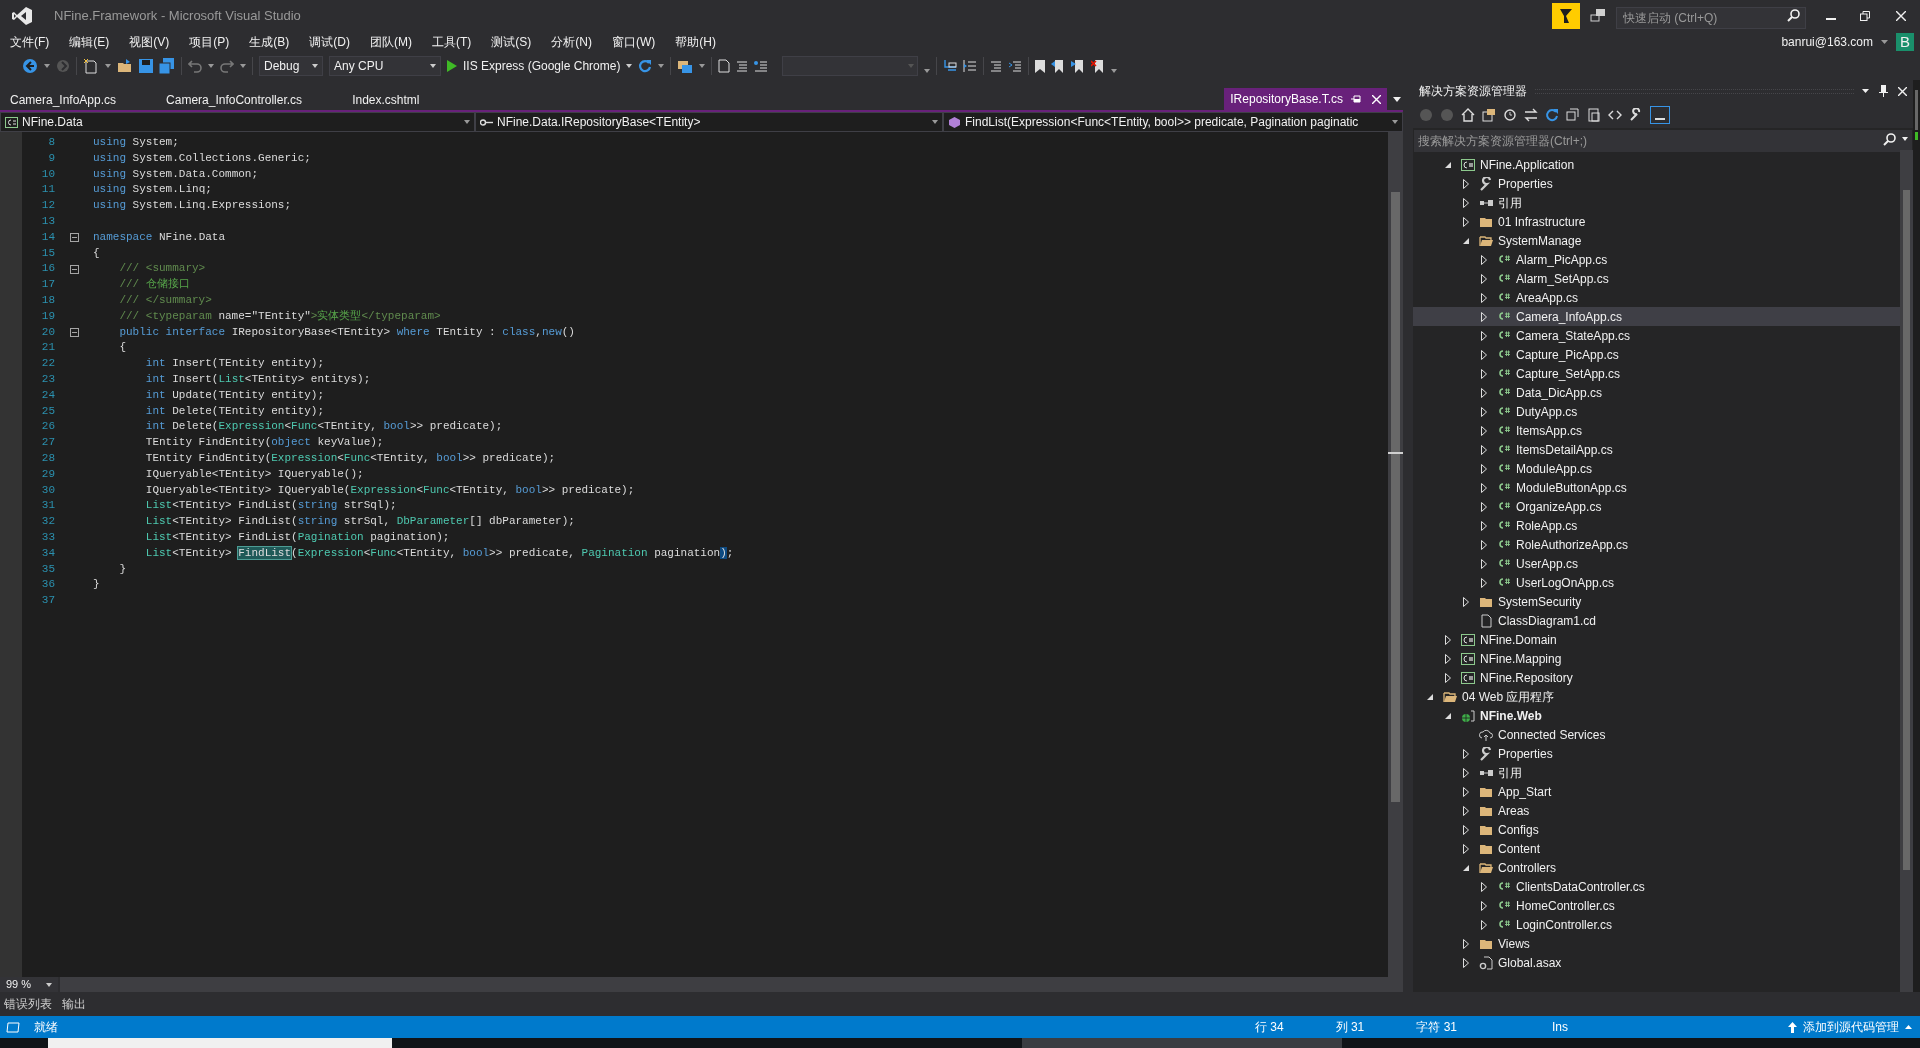 The width and height of the screenshot is (1920, 1048). Describe the element at coordinates (237, 122) in the screenshot. I see `navigation-dropdown: NFine.Data` at that location.